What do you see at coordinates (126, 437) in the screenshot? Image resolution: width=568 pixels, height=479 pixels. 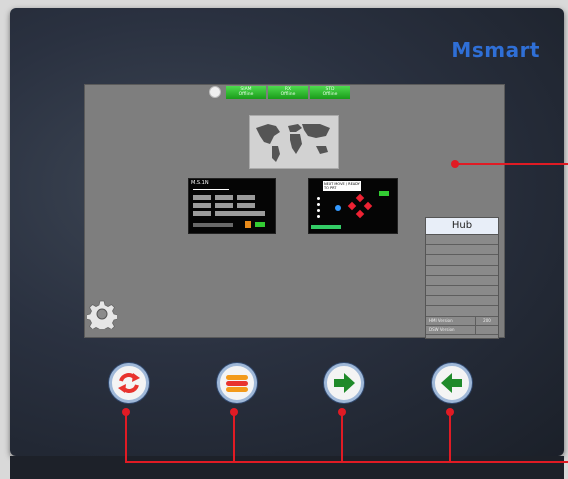 I see `callout-line-refresh` at bounding box center [126, 437].